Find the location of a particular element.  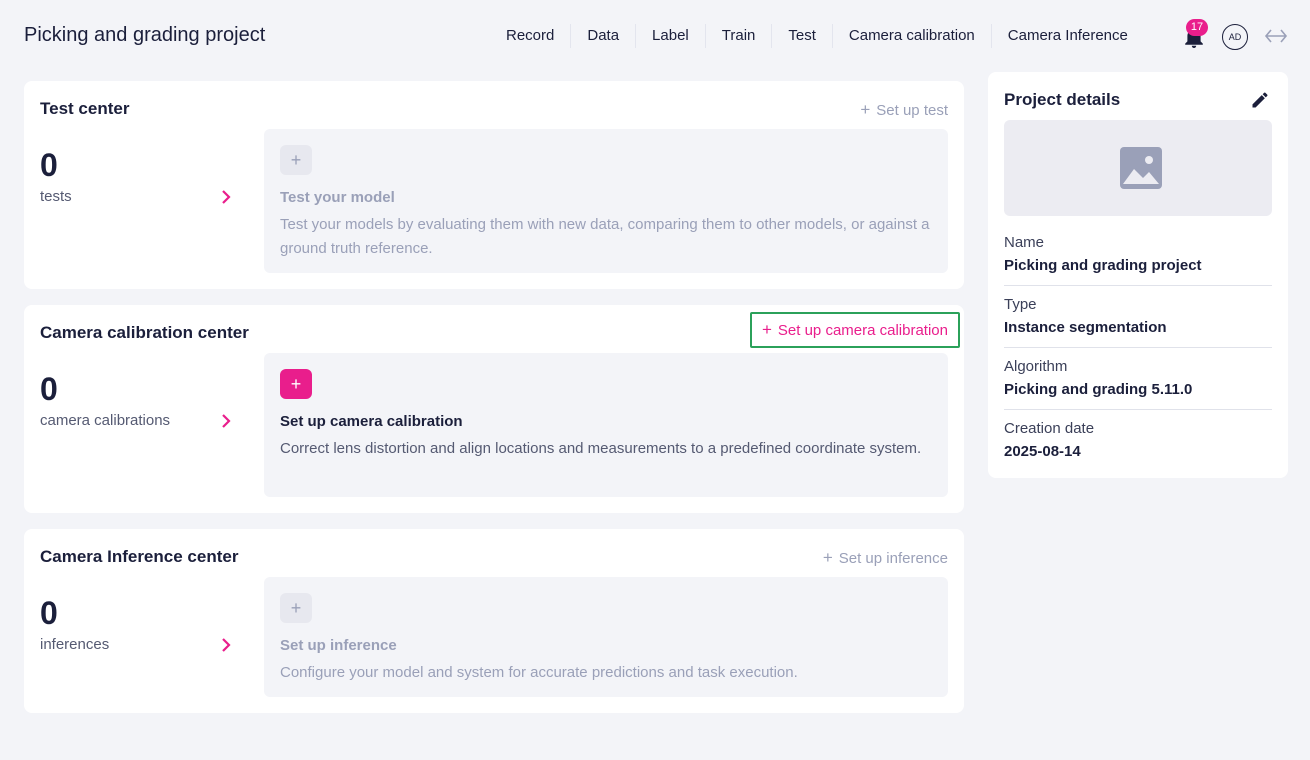

field-value: Picking and grading 5.11.0 is located at coordinates (1098, 389).